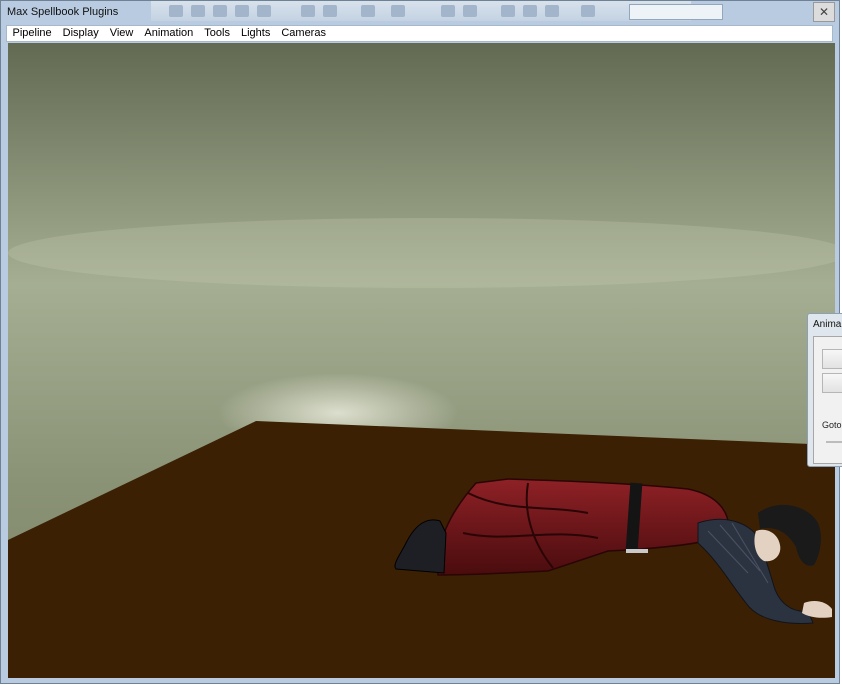 This screenshot has height=685, width=842. Describe the element at coordinates (255, 33) in the screenshot. I see `menu-lights: Lights` at that location.